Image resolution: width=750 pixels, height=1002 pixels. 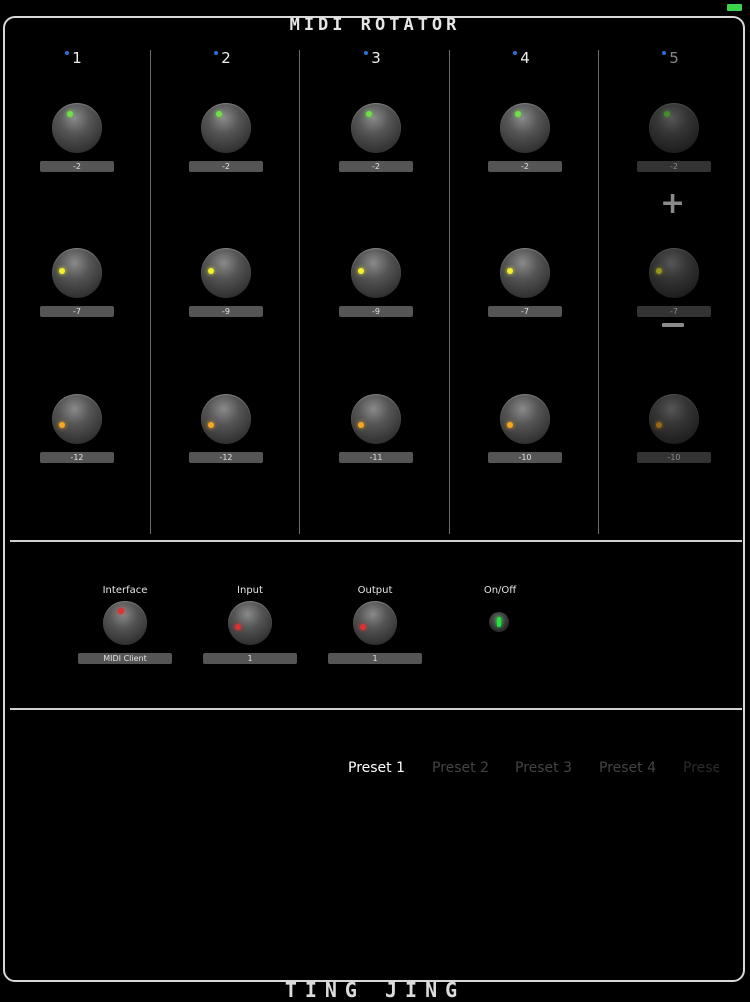 I want to click on column-number: 1, so click(x=77, y=58).